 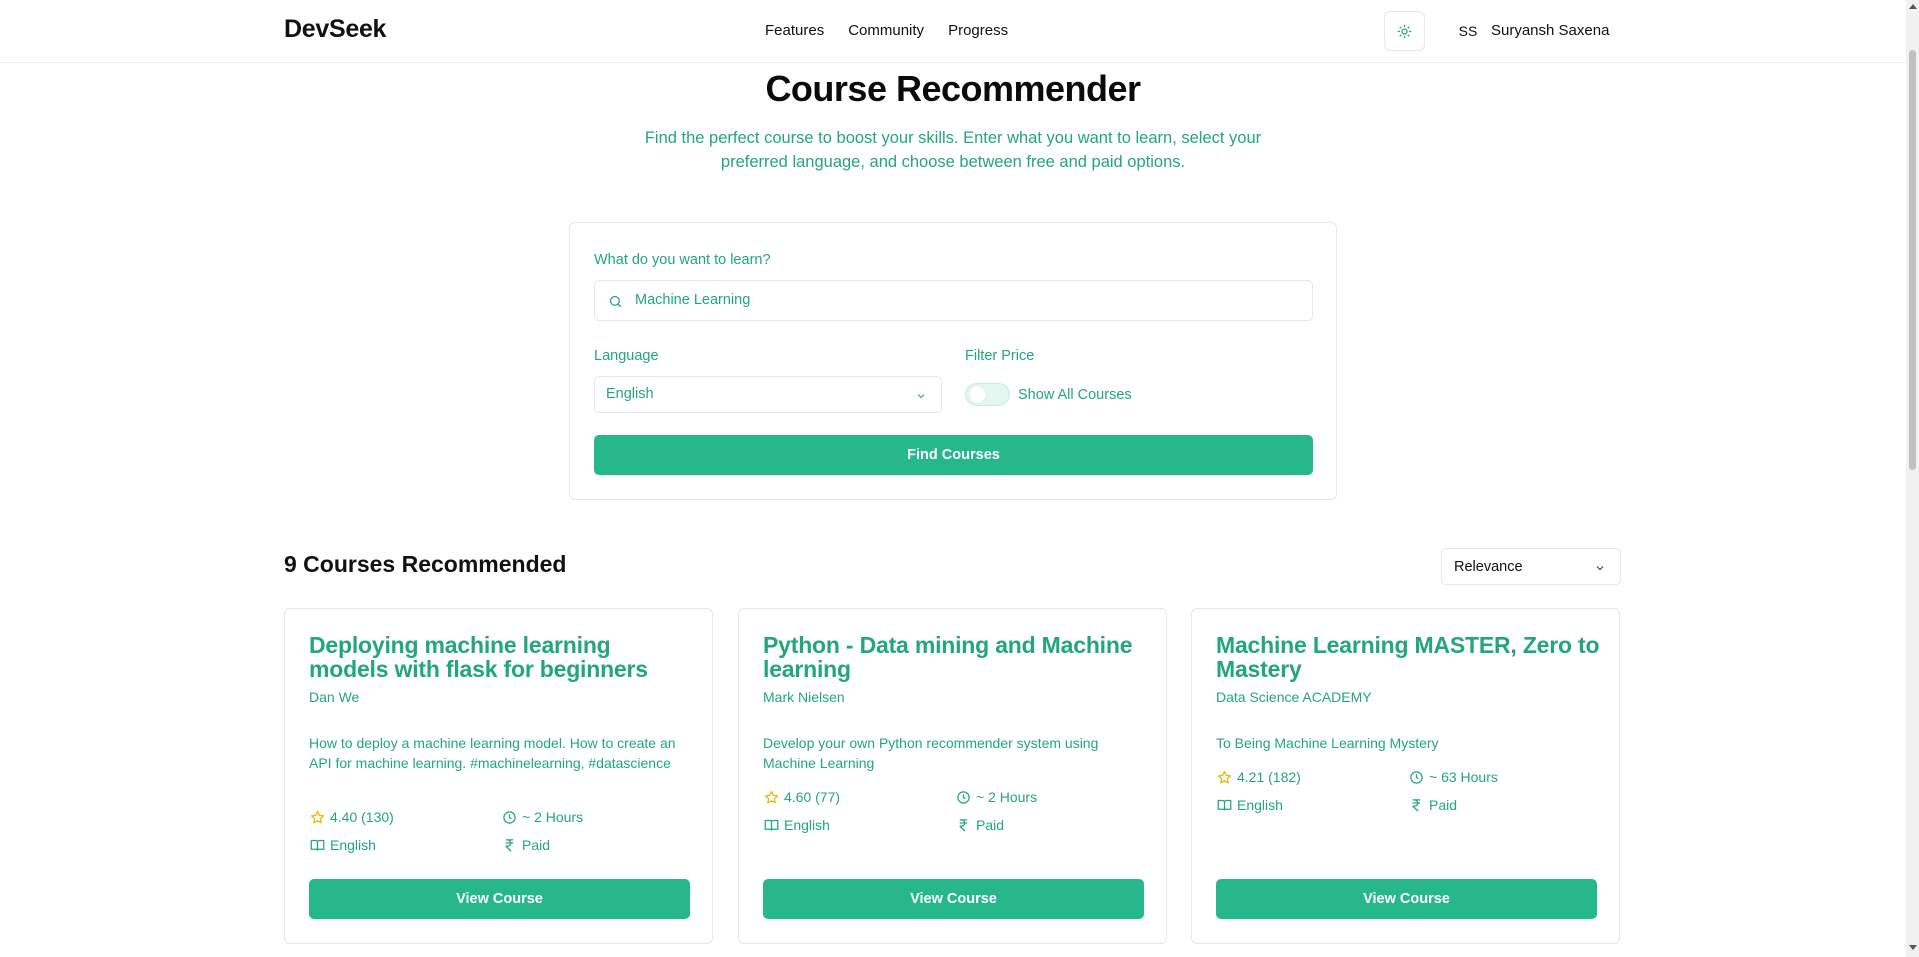 What do you see at coordinates (953, 88) in the screenshot?
I see `page-title: Course Recommender` at bounding box center [953, 88].